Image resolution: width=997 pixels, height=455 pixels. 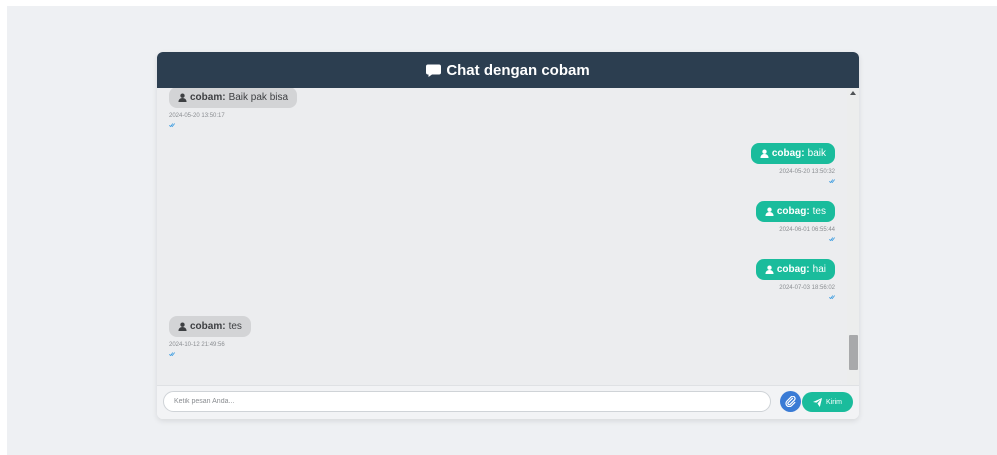 I want to click on message-timestamp: 2024-05-20 13:50:32, so click(x=807, y=172).